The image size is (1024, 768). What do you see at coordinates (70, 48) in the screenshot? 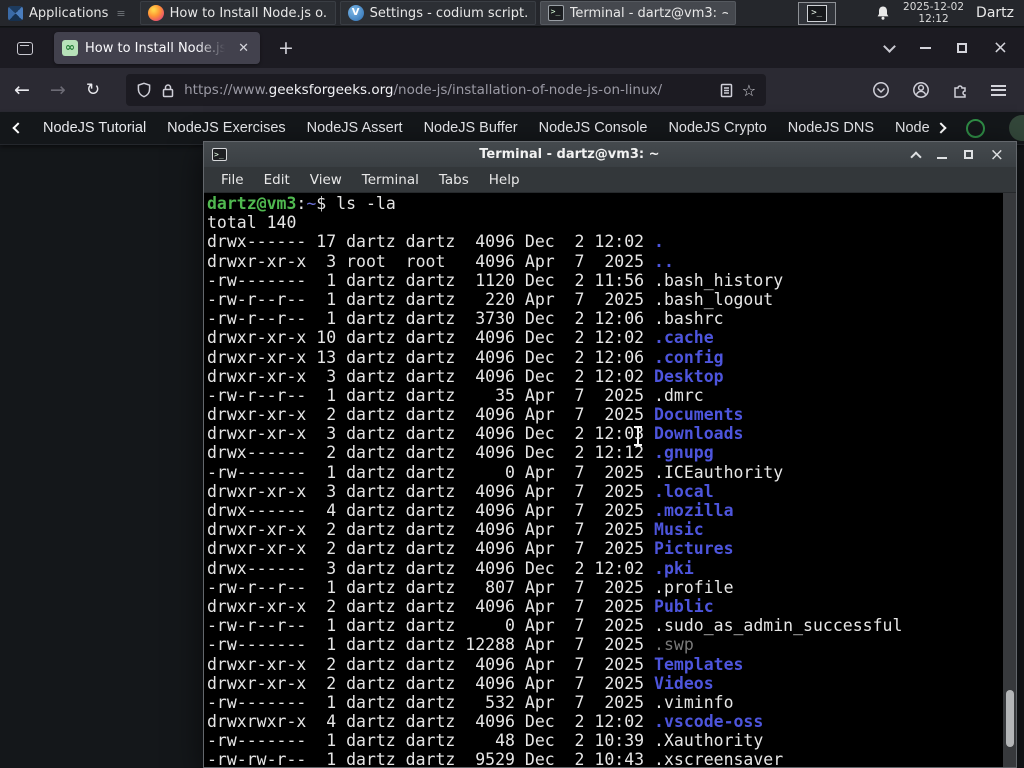
I see `gfg-favicon` at bounding box center [70, 48].